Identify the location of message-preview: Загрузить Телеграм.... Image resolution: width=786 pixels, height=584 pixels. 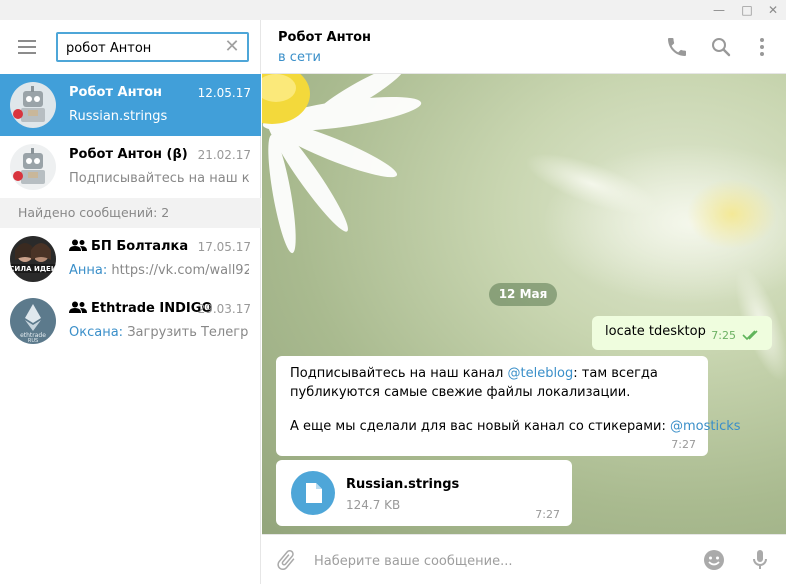
(188, 332).